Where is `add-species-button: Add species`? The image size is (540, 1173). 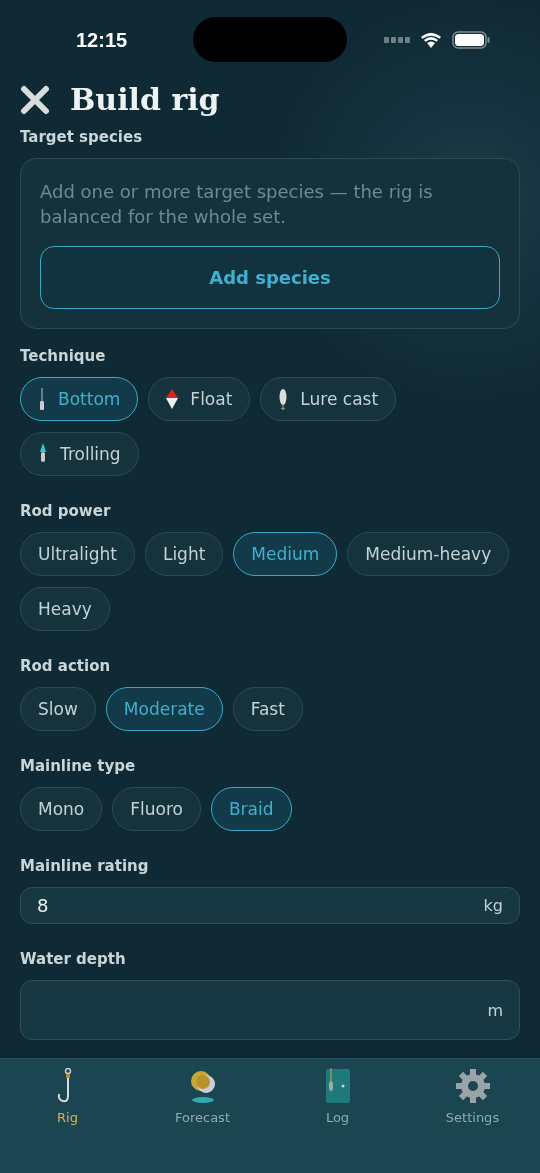
add-species-button: Add species is located at coordinates (270, 277).